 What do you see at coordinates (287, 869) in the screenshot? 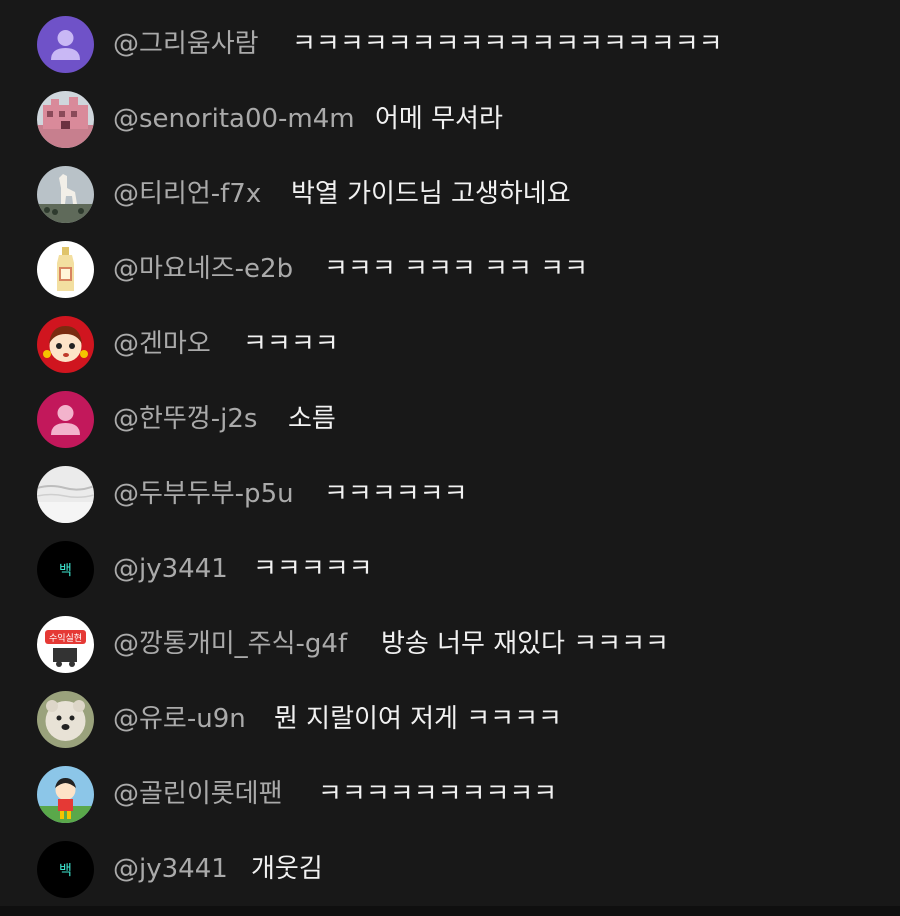
I see `comment-text: 개웃김` at bounding box center [287, 869].